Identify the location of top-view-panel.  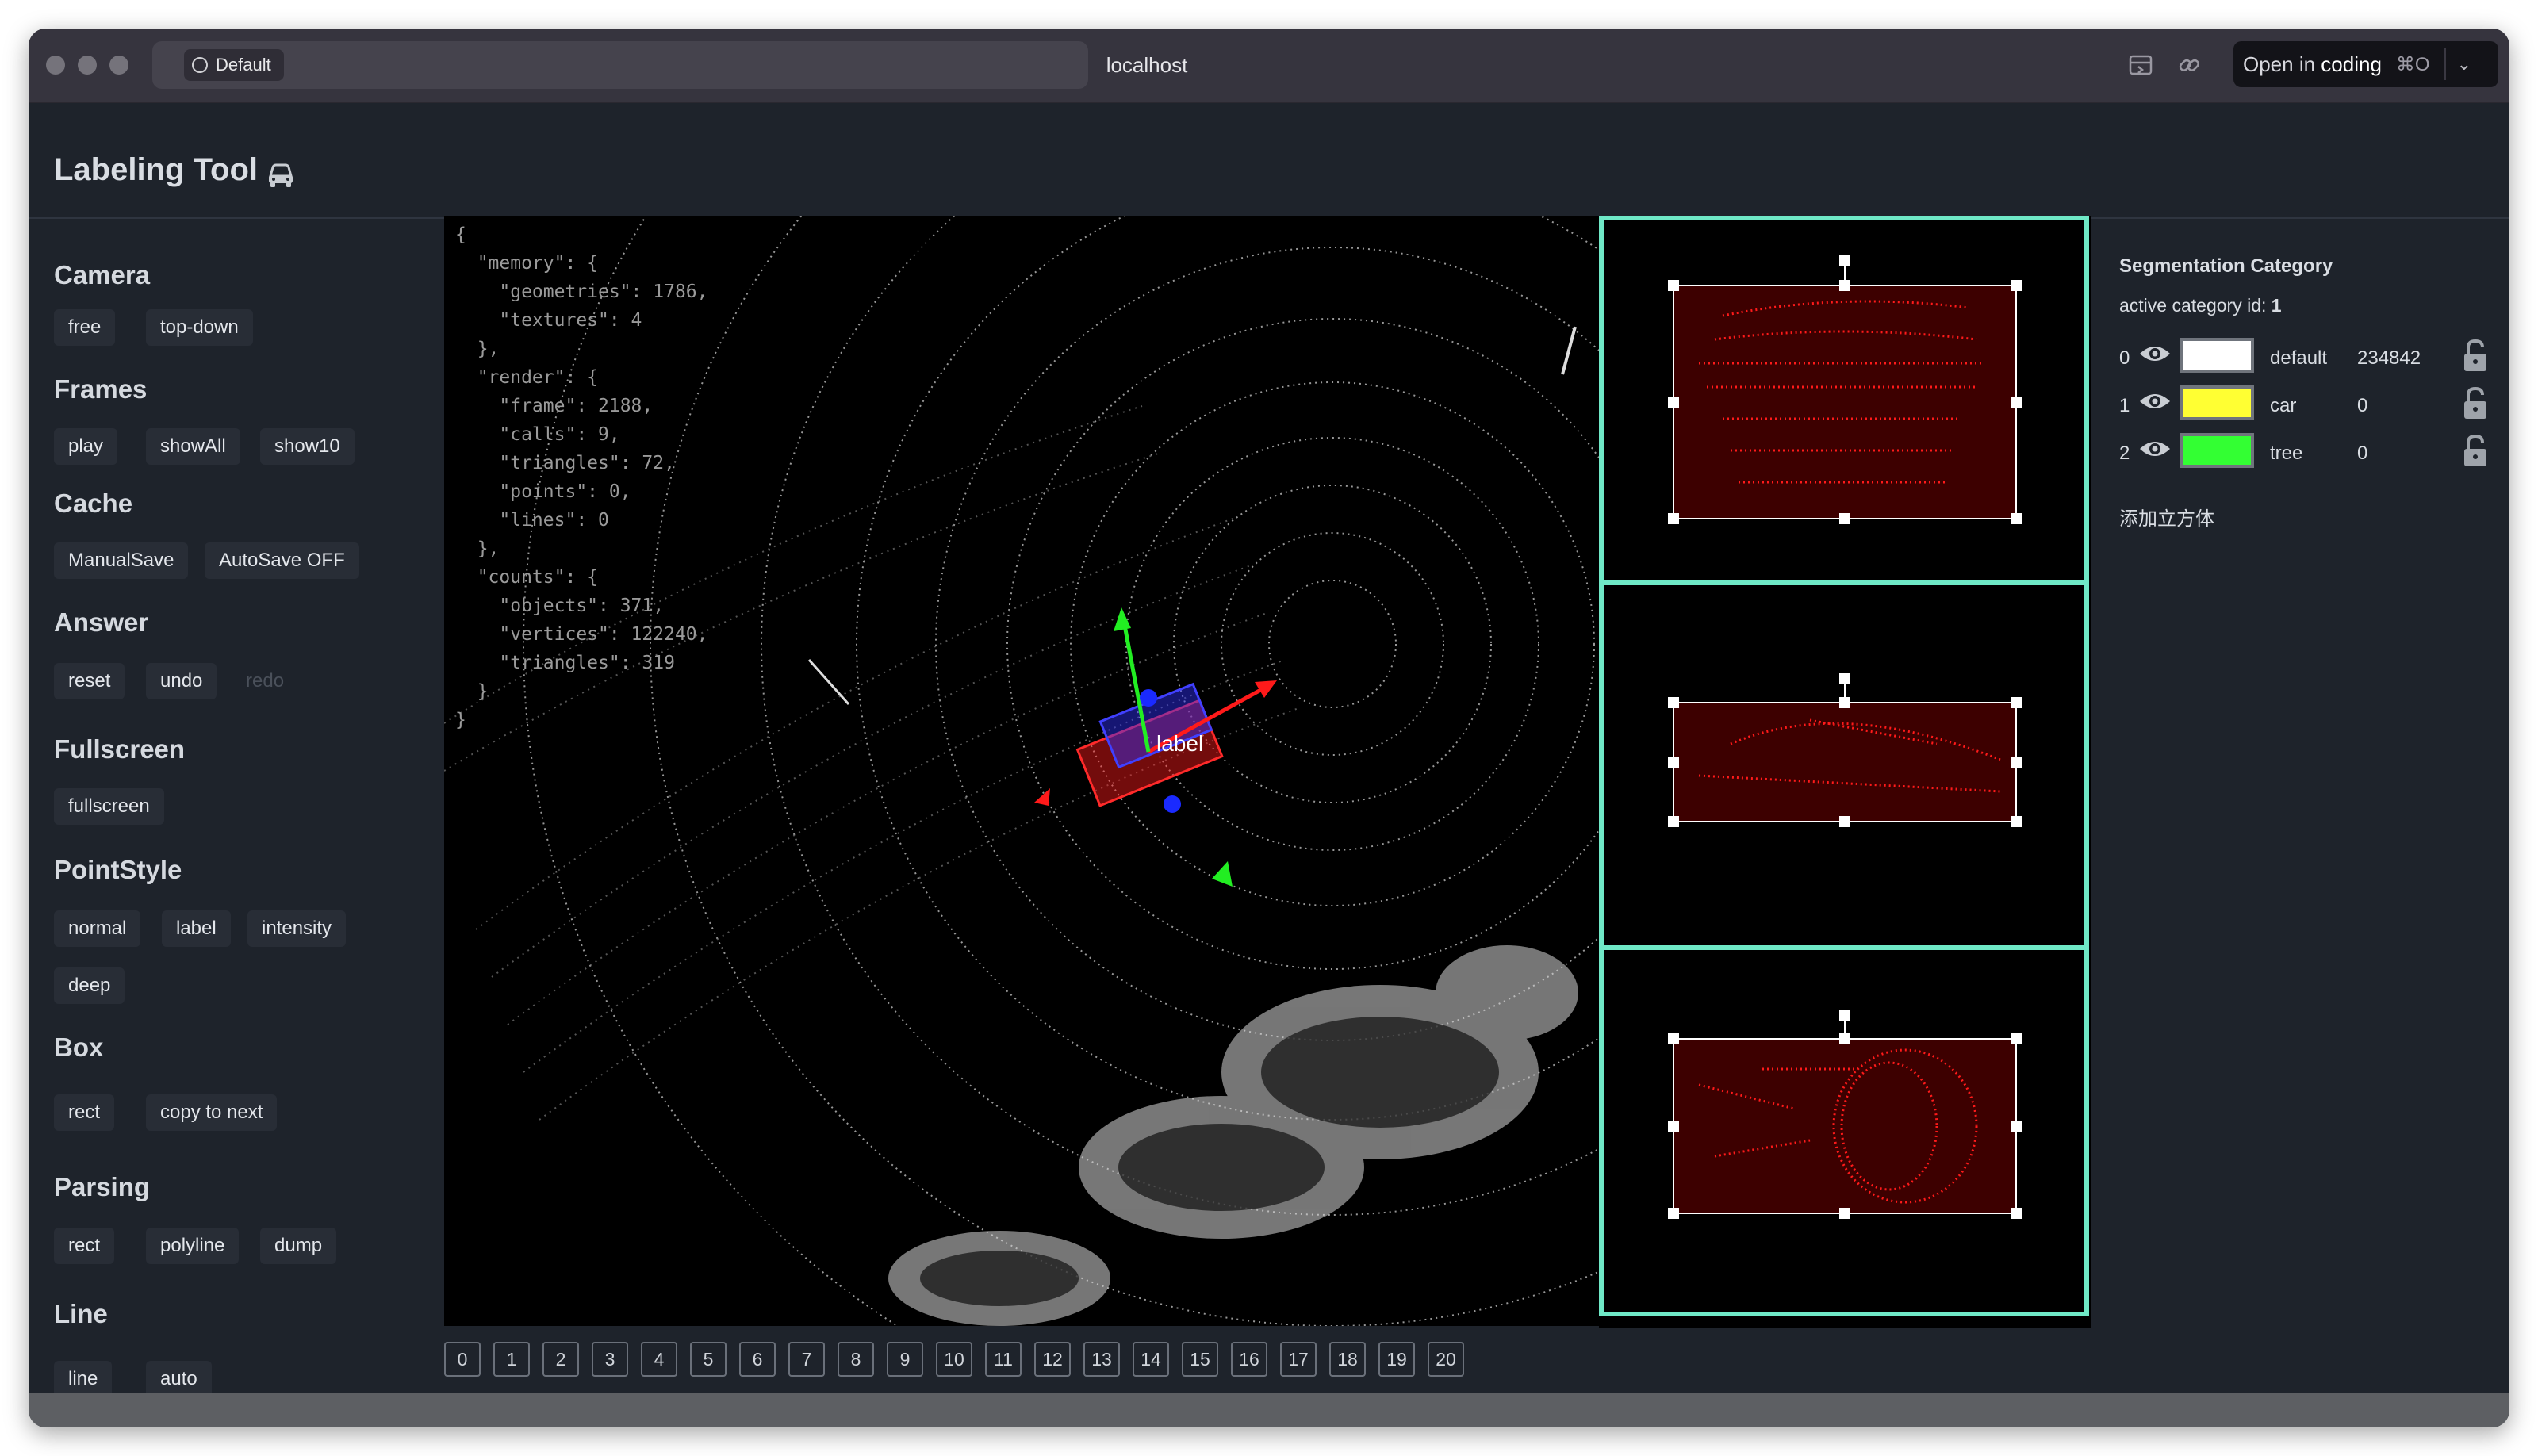
(1844, 401).